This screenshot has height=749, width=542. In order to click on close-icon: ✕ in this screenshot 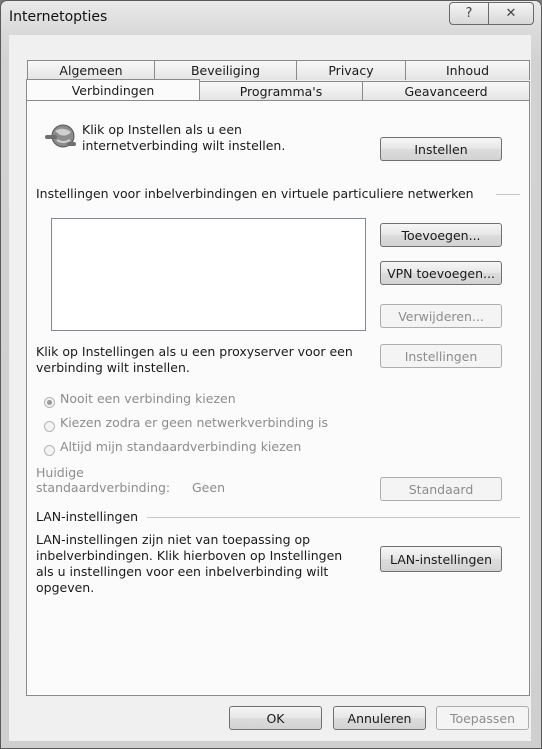, I will do `click(511, 13)`.